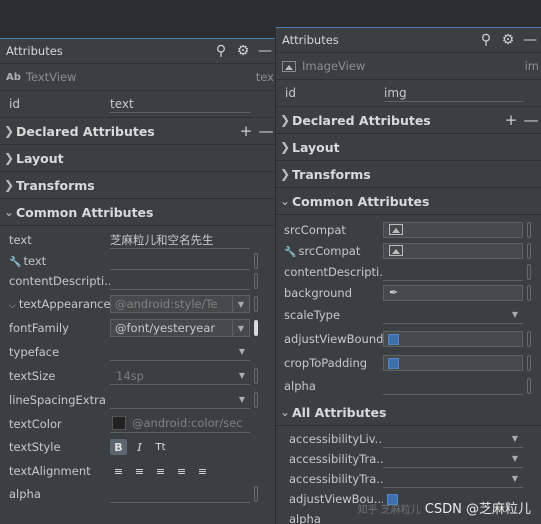 Image resolution: width=541 pixels, height=524 pixels. I want to click on attr-label: textColor, so click(35, 423).